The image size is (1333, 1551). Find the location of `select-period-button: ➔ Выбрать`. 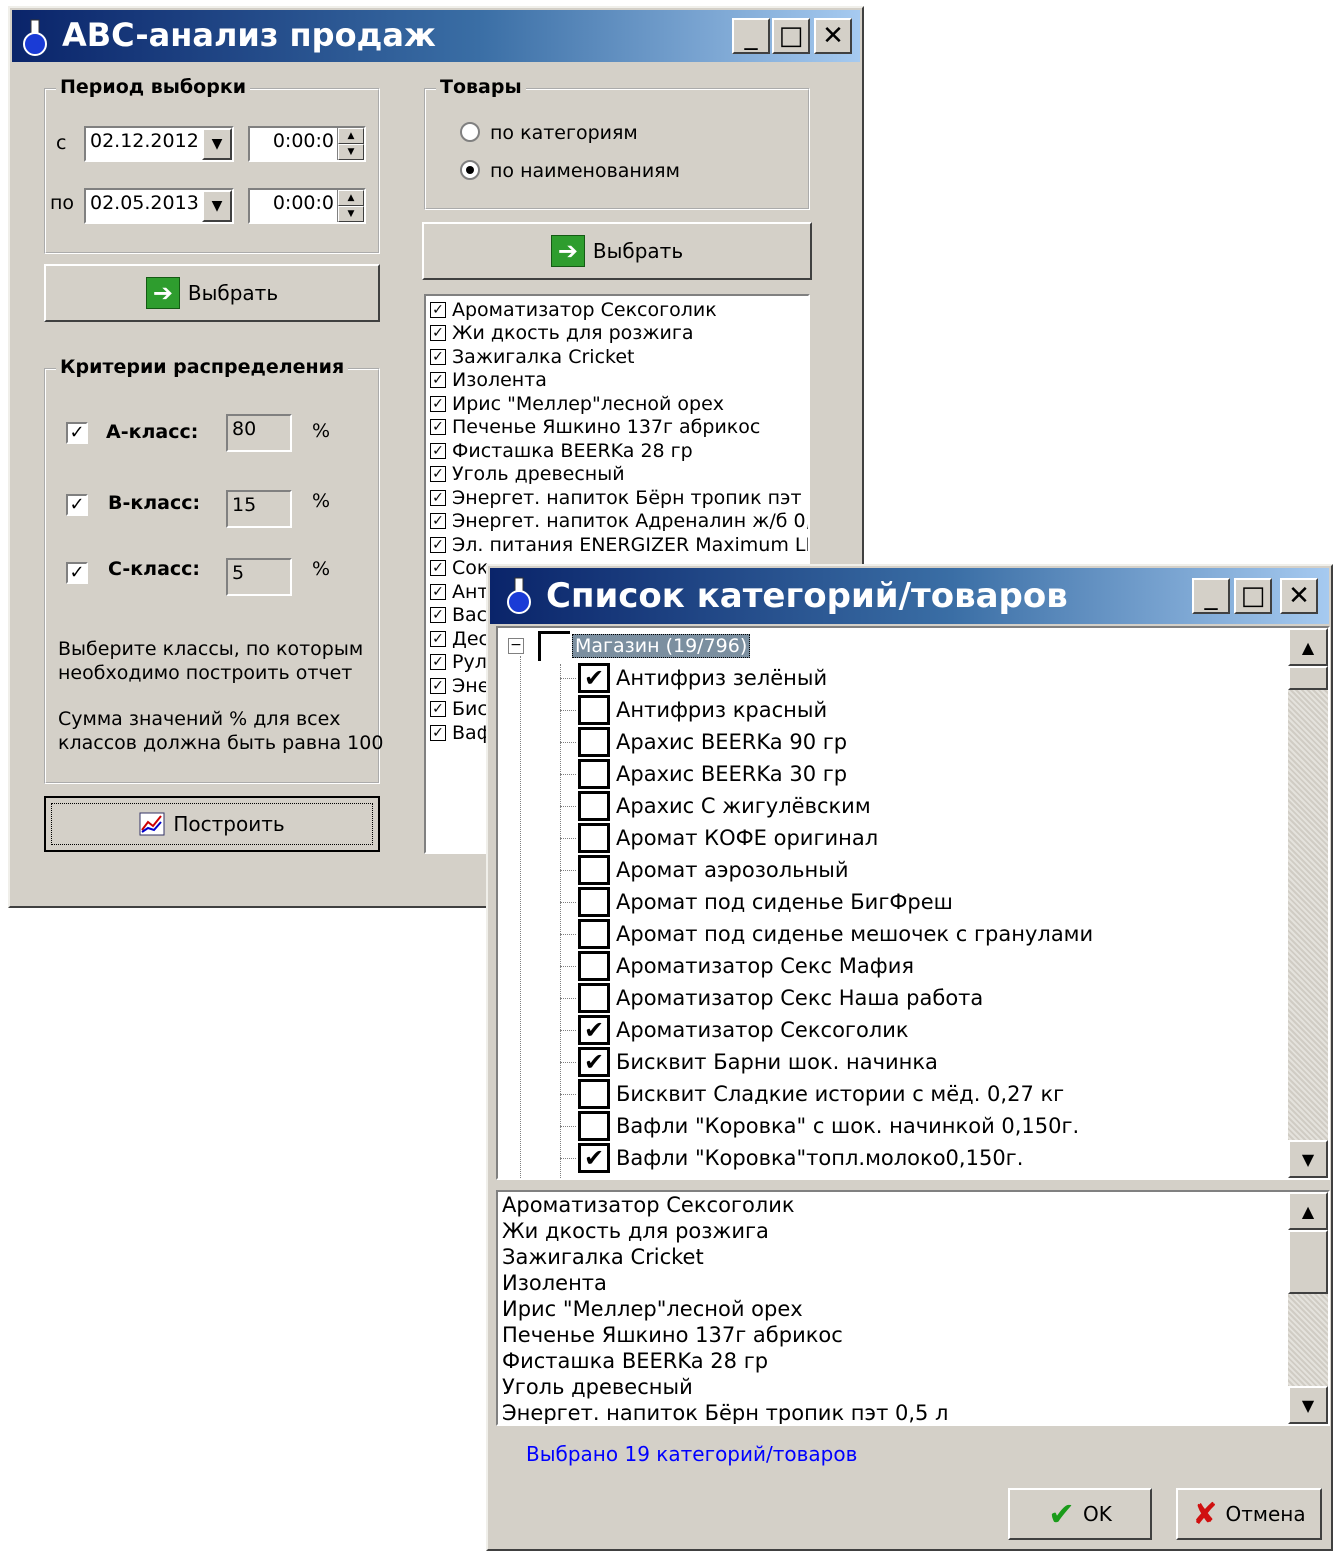

select-period-button: ➔ Выбрать is located at coordinates (212, 293).